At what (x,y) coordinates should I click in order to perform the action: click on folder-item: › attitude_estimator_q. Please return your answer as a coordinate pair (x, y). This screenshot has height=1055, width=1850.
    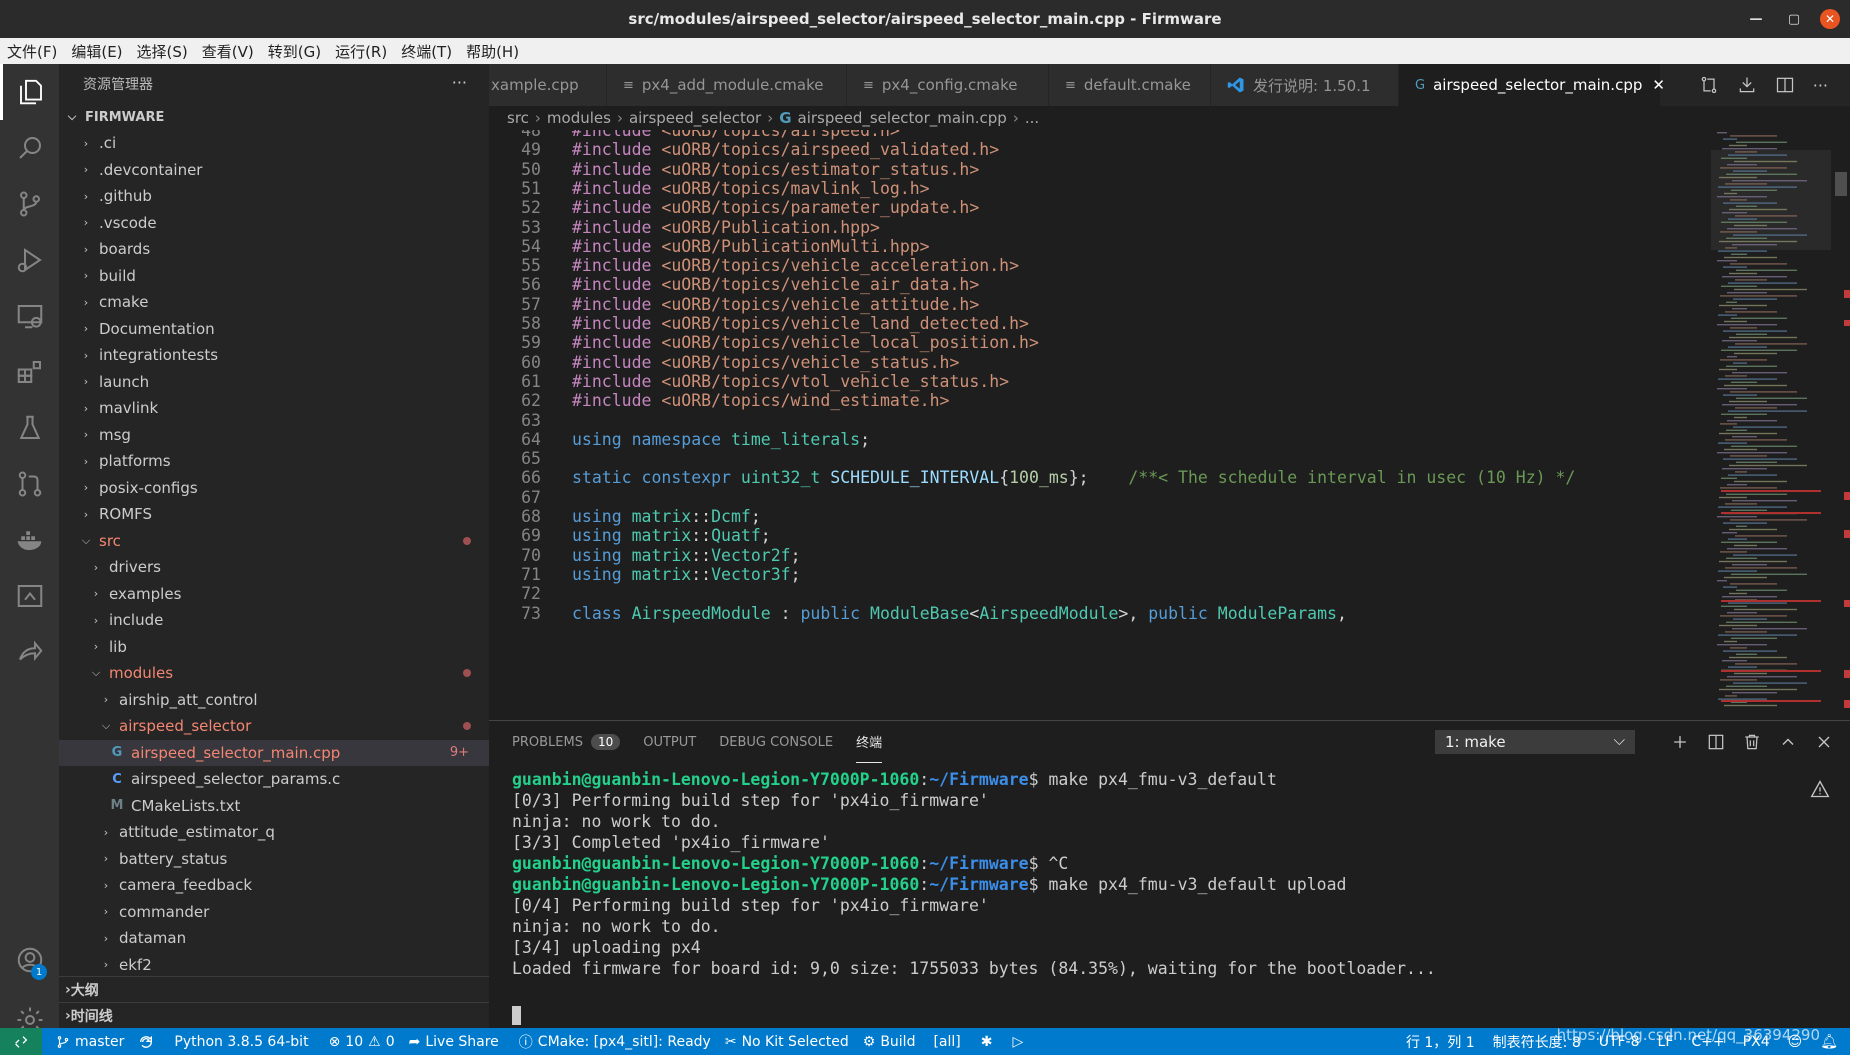
    Looking at the image, I should click on (274, 832).